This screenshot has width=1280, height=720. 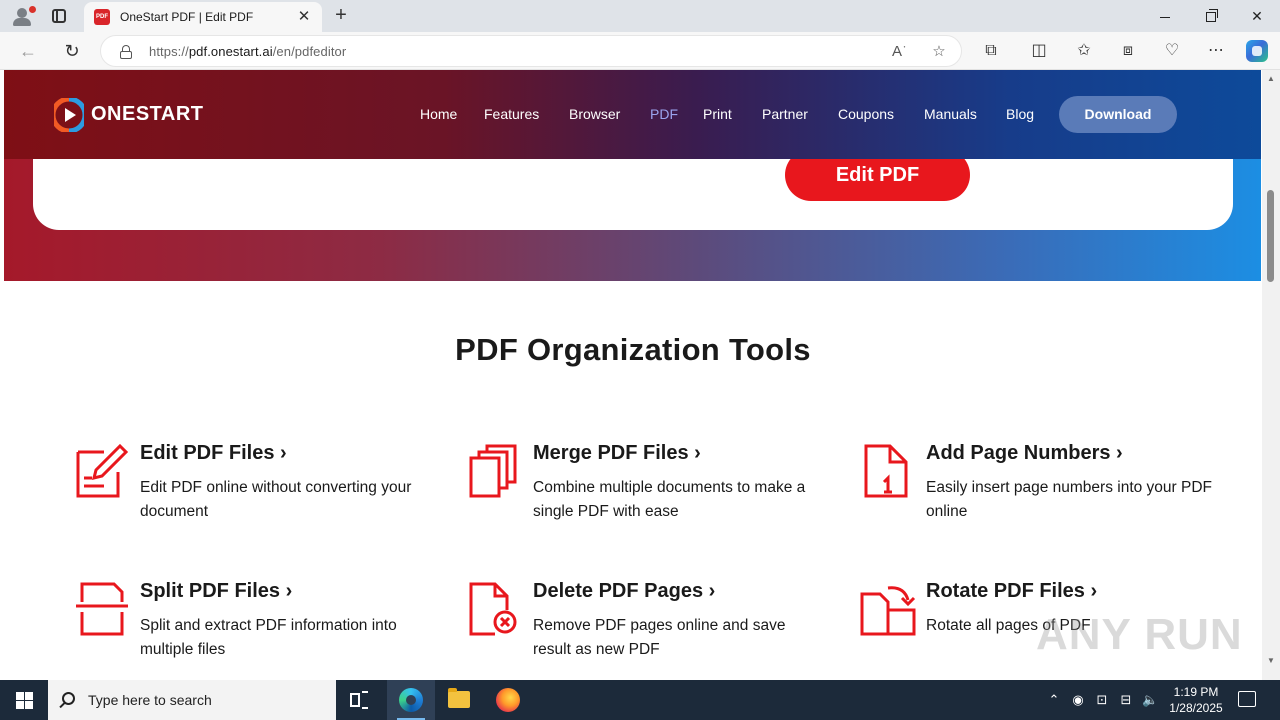 I want to click on anyrun-watermark: ANY RUN, so click(x=1139, y=634).